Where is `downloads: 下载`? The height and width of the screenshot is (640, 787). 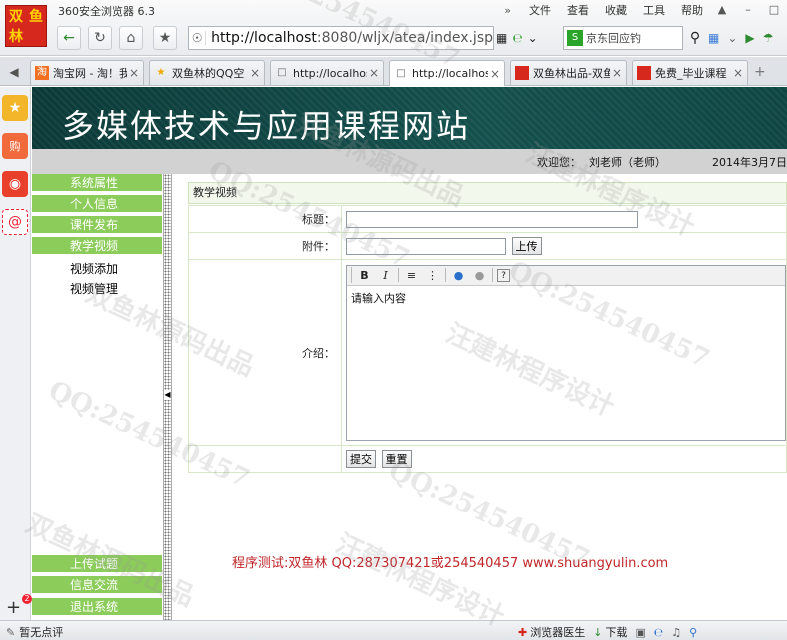 downloads: 下载 is located at coordinates (616, 632).